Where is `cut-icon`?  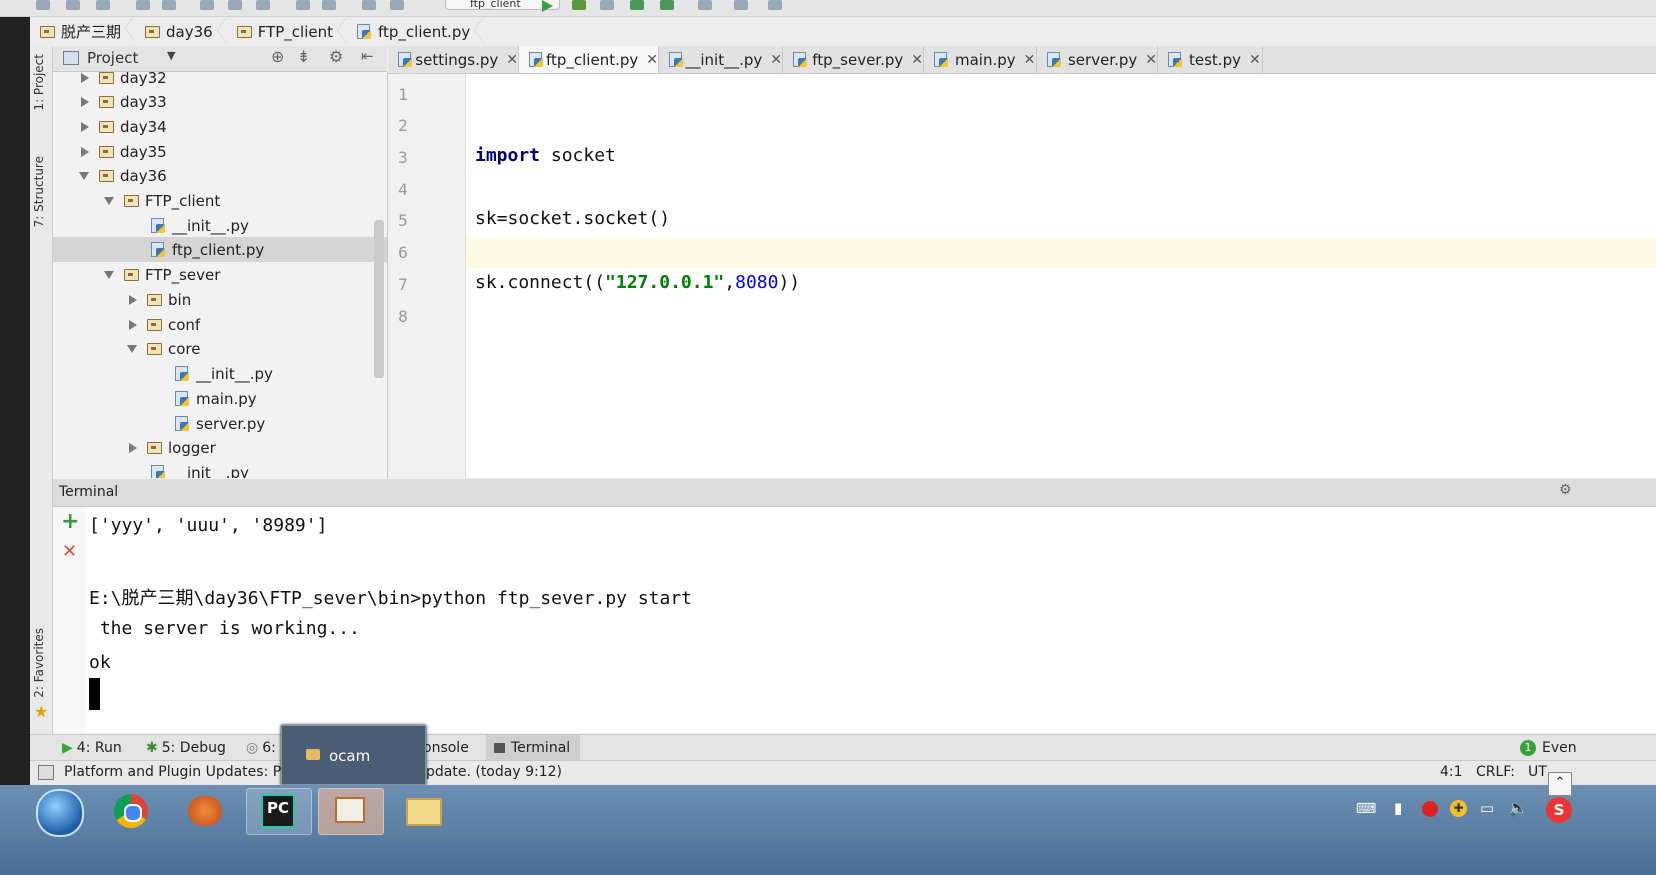 cut-icon is located at coordinates (207, 5).